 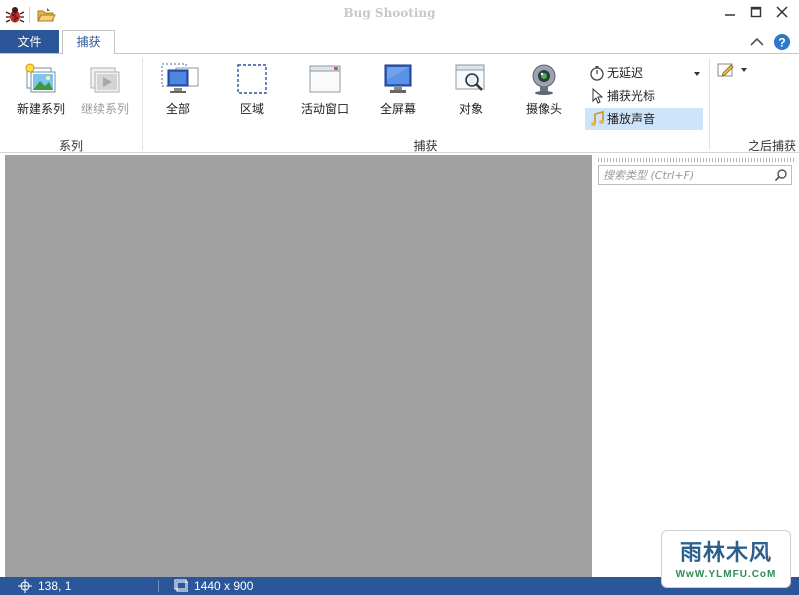 What do you see at coordinates (252, 79) in the screenshot?
I see `region-icon` at bounding box center [252, 79].